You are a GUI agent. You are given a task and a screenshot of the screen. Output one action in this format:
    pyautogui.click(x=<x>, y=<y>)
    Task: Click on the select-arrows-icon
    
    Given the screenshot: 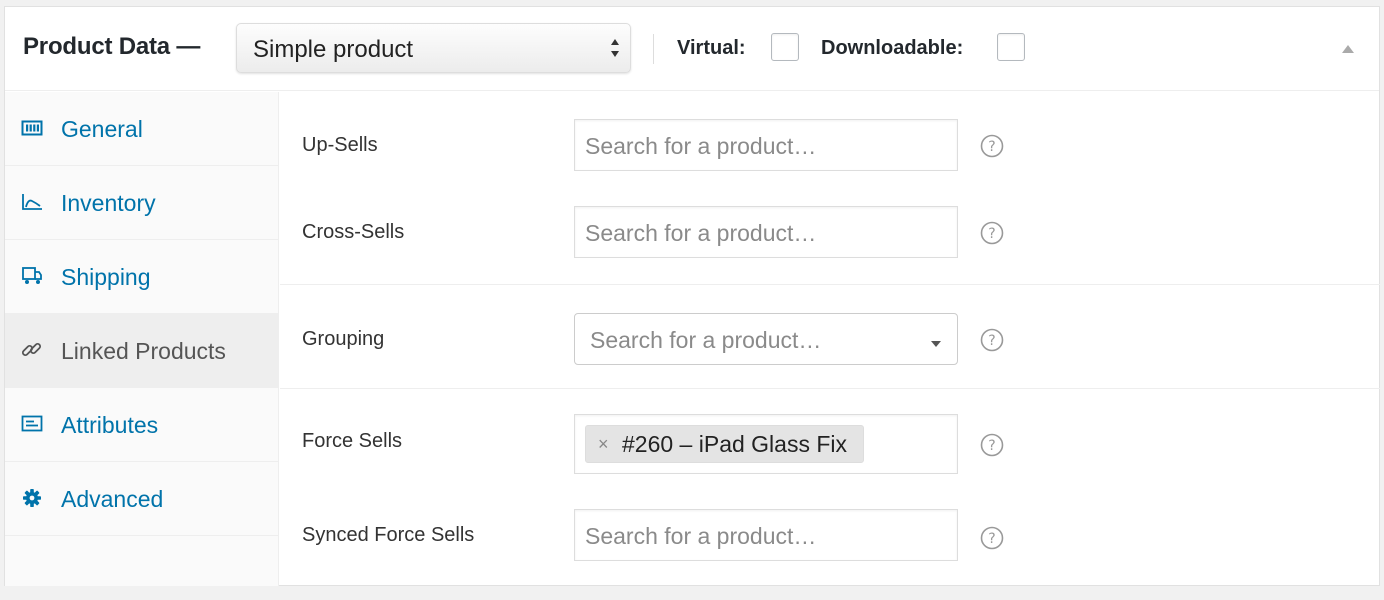 What is the action you would take?
    pyautogui.click(x=615, y=48)
    